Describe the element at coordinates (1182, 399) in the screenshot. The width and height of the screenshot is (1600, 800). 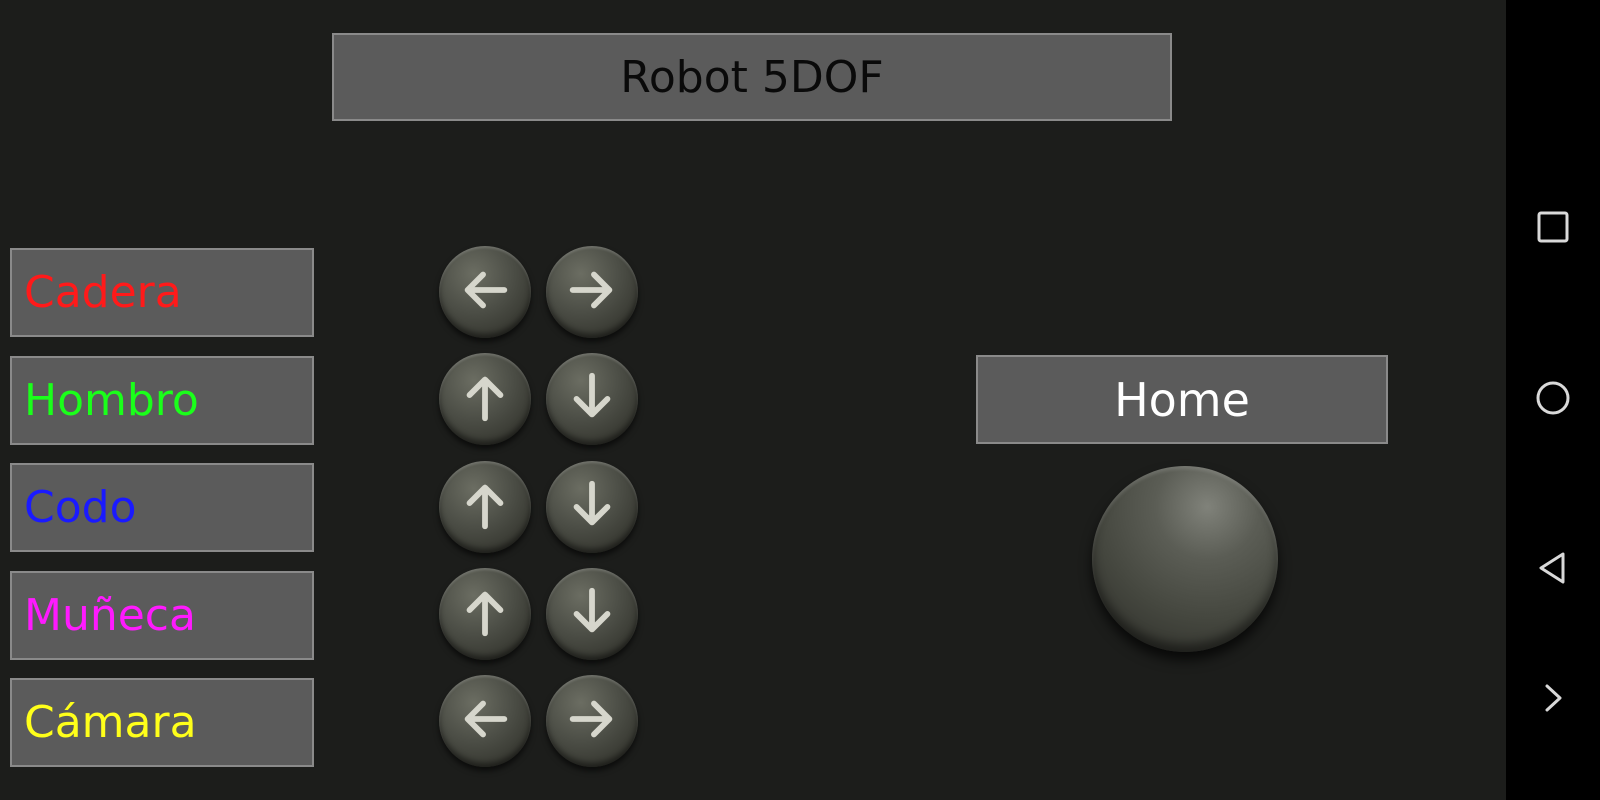
I see `home-button: Home` at that location.